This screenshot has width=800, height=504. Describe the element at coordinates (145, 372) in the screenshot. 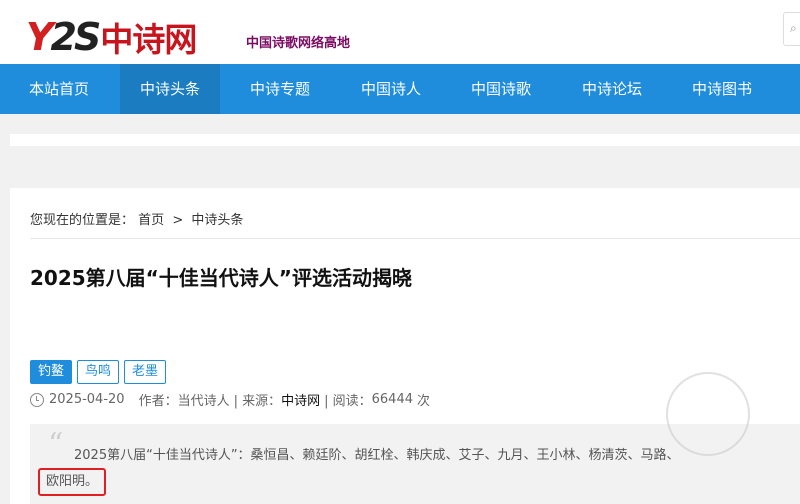

I see `tag-laomo: 老墨` at that location.